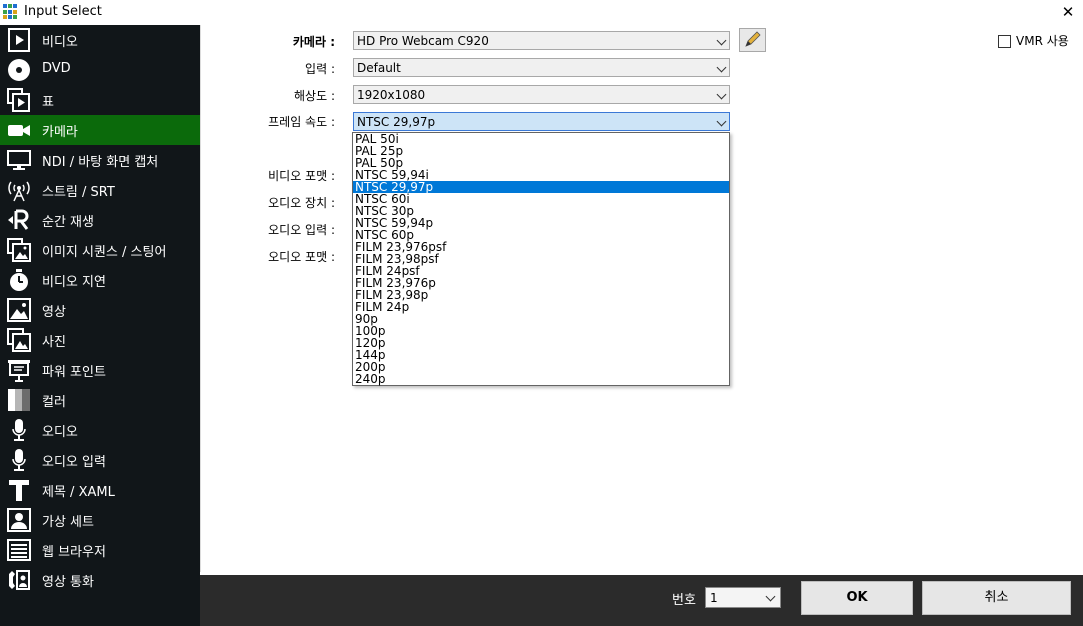 The image size is (1083, 626). Describe the element at coordinates (1042, 41) in the screenshot. I see `vmr-label: VMR 사용` at that location.